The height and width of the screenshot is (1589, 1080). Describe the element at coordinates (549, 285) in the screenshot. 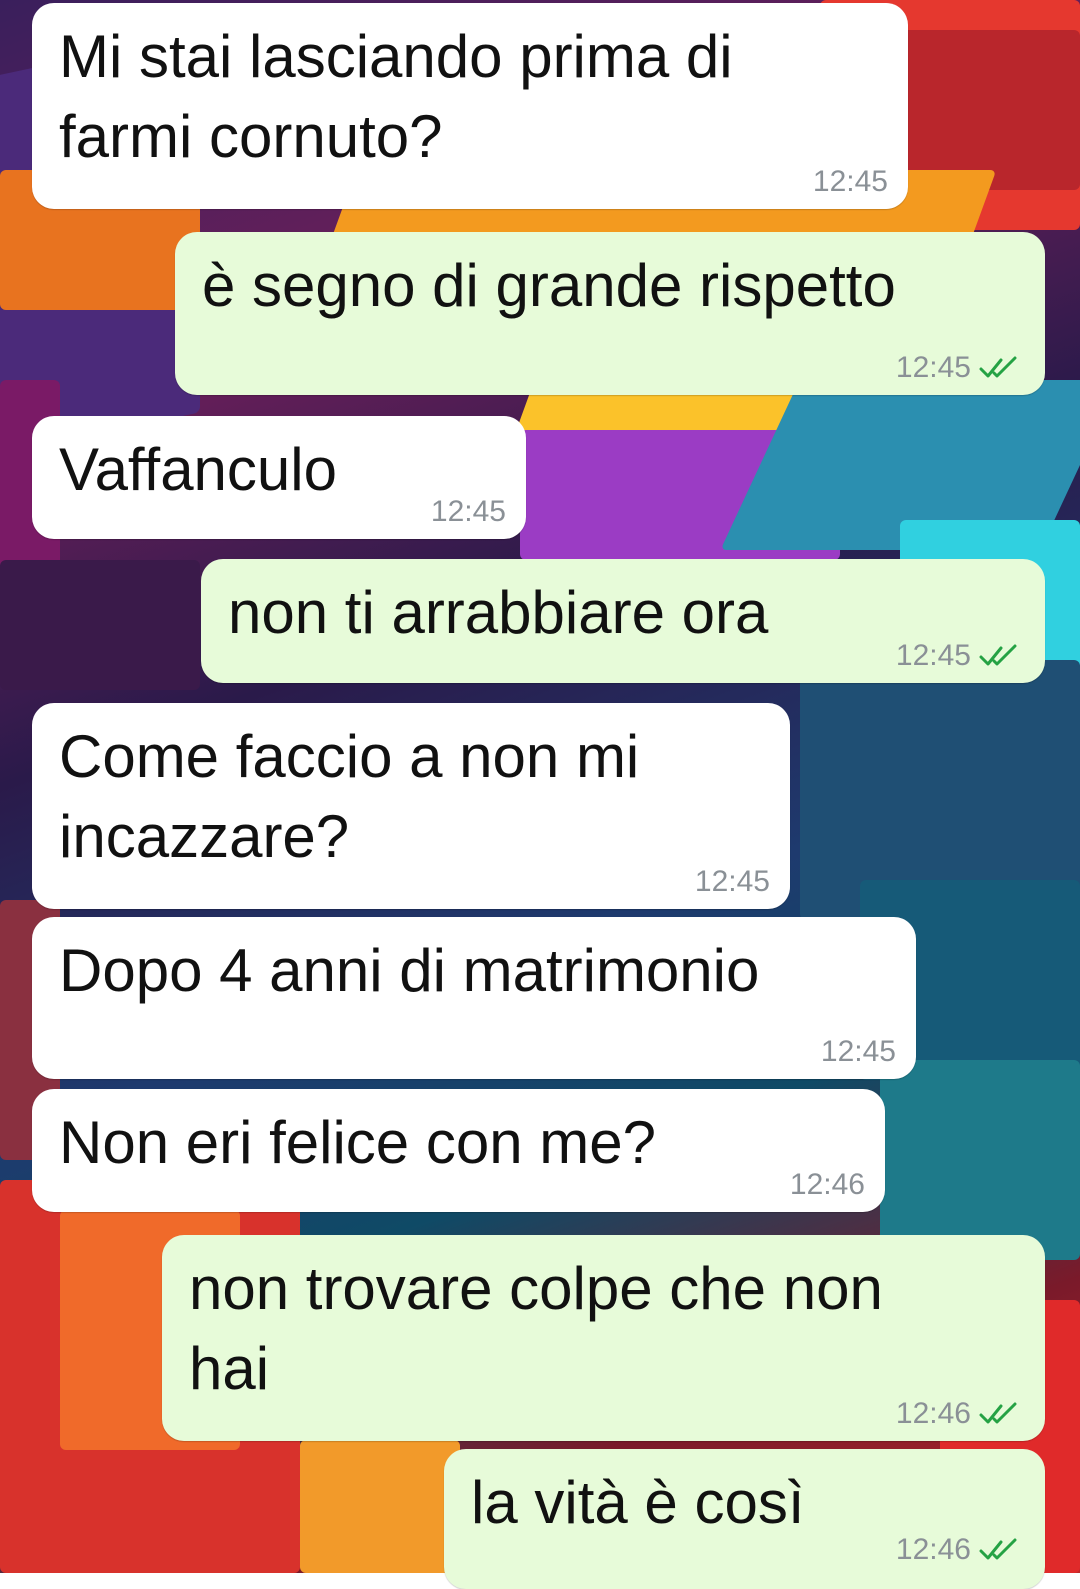

I see `message-text: è segno di grande rispetto` at that location.